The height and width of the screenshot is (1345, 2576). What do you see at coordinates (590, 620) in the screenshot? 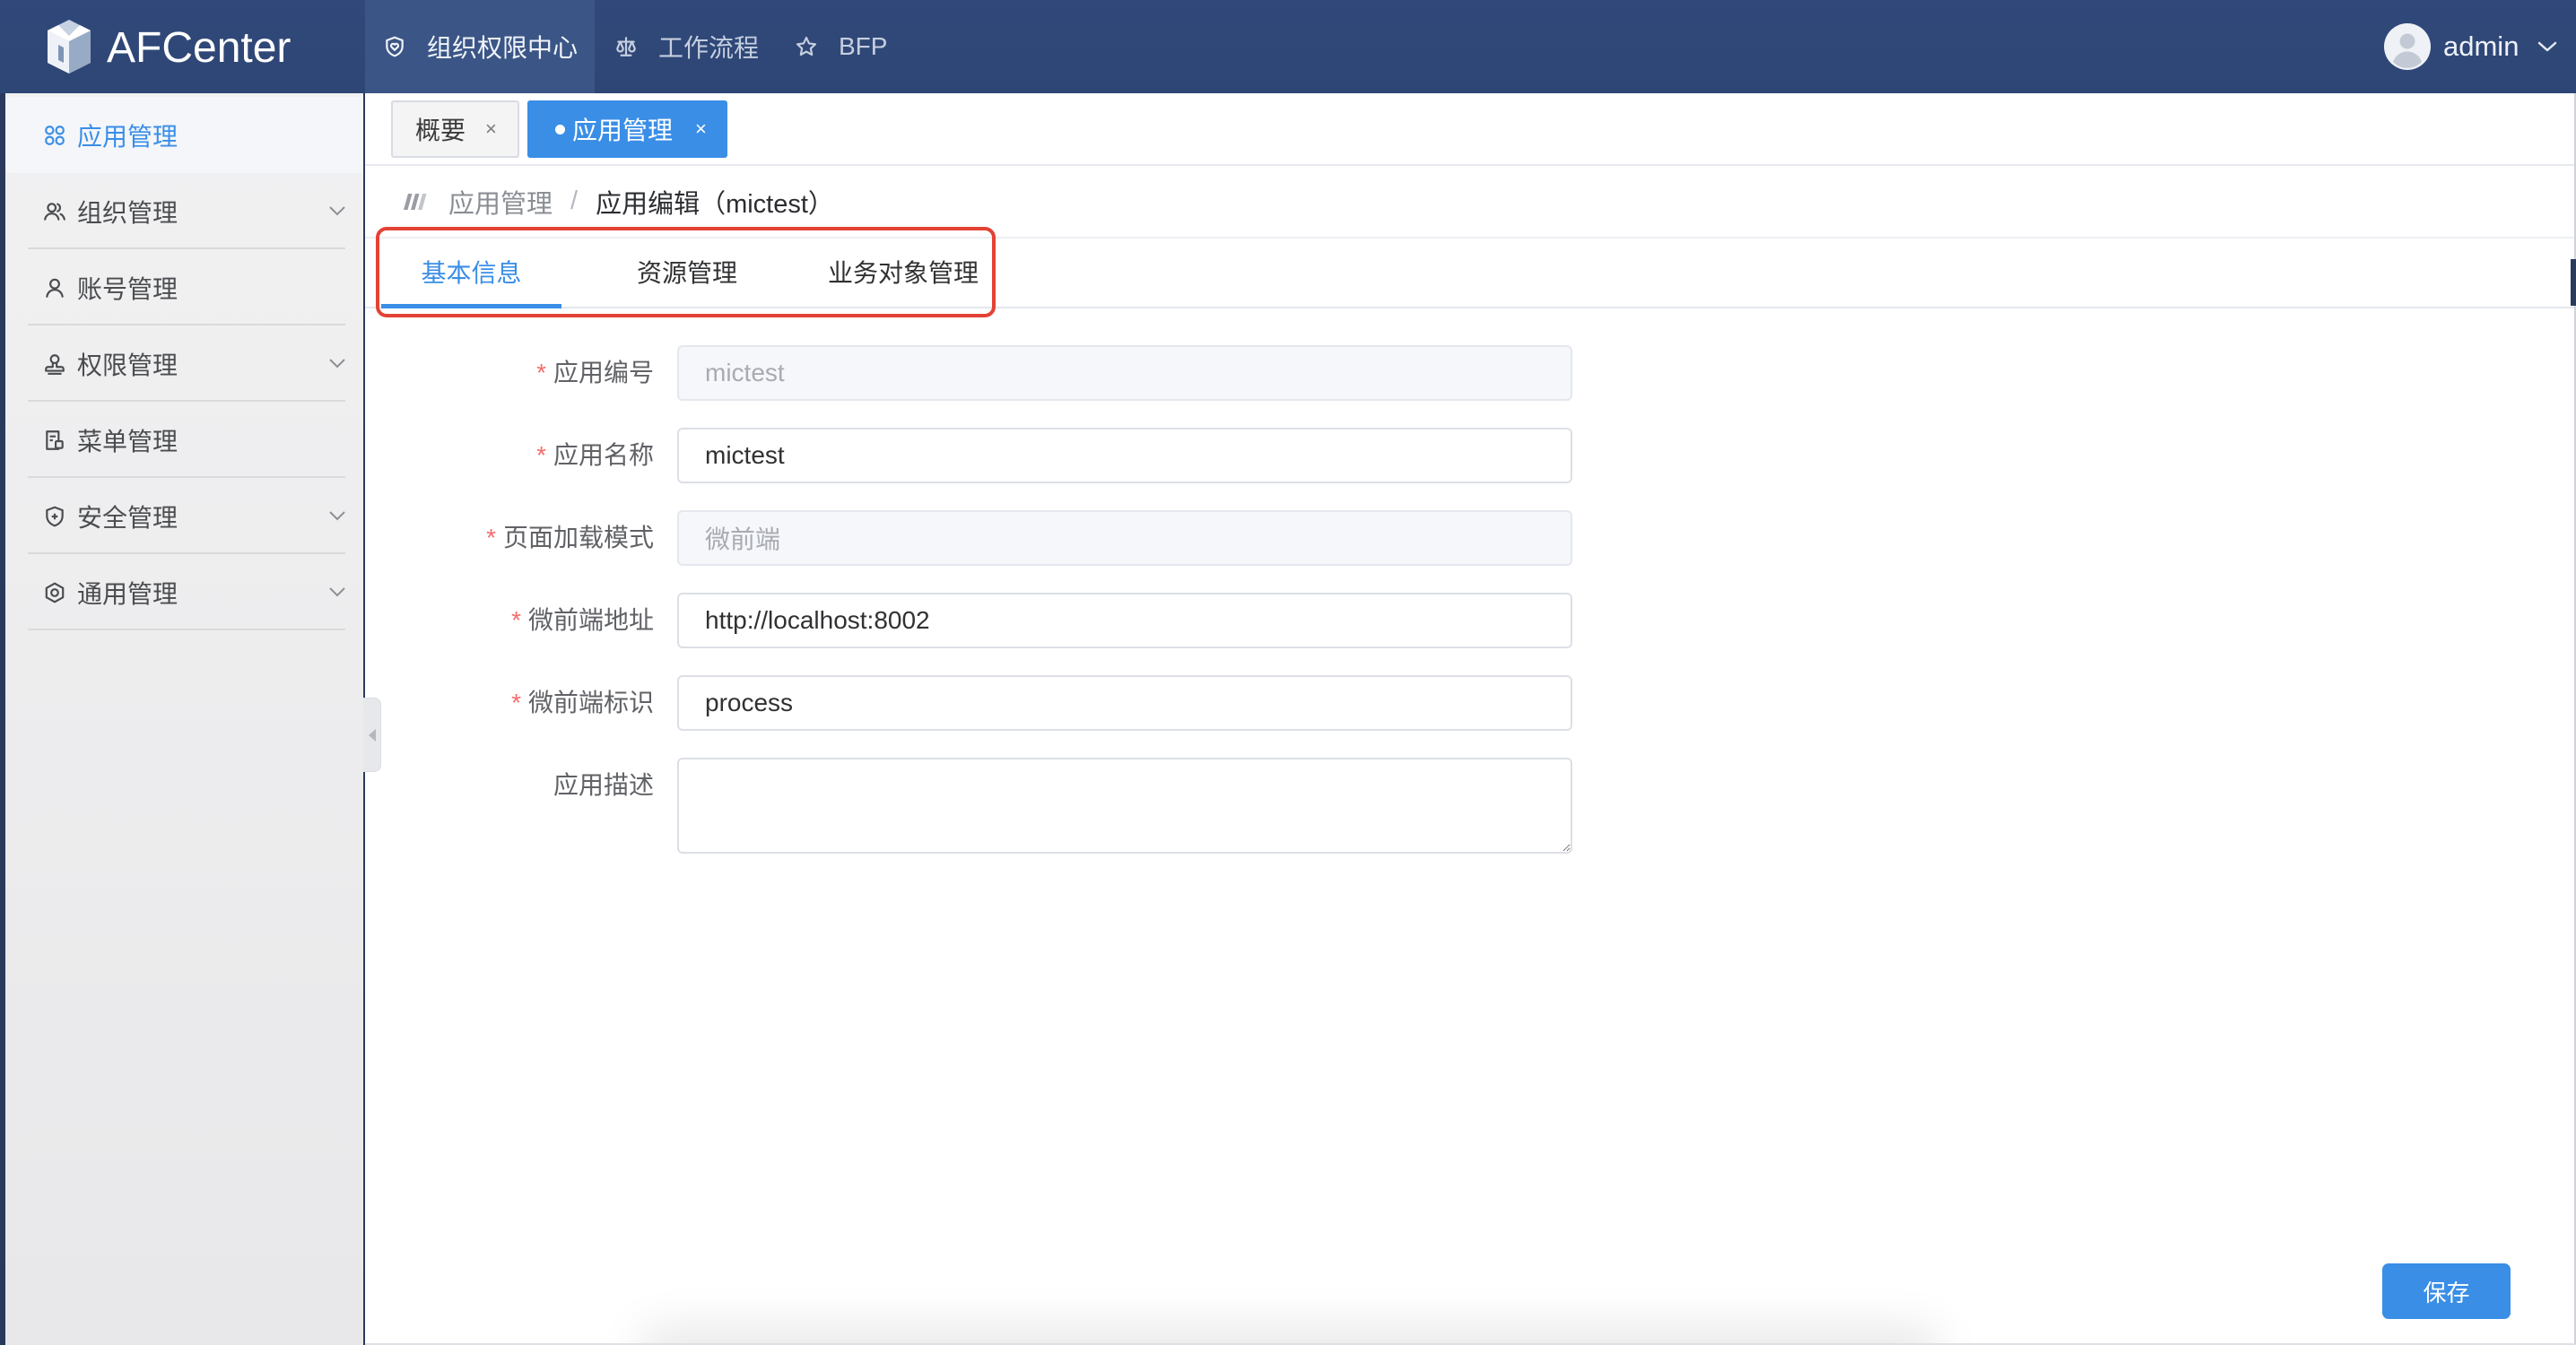
I see `field-label-text: 微前端地址` at bounding box center [590, 620].